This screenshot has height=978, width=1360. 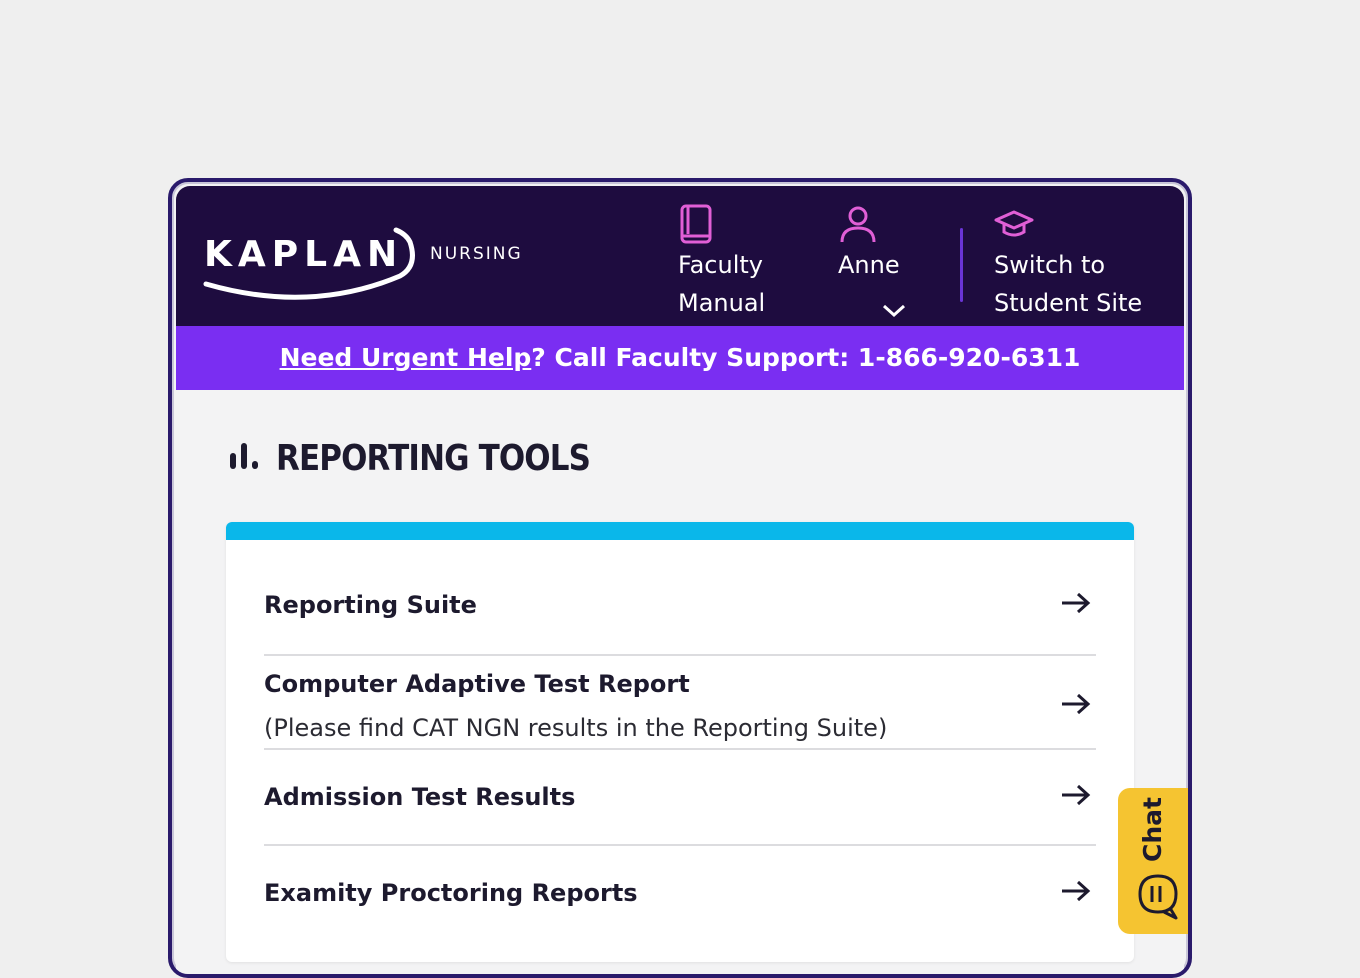 I want to click on faculty-manual-line1: Faculty, so click(x=720, y=265).